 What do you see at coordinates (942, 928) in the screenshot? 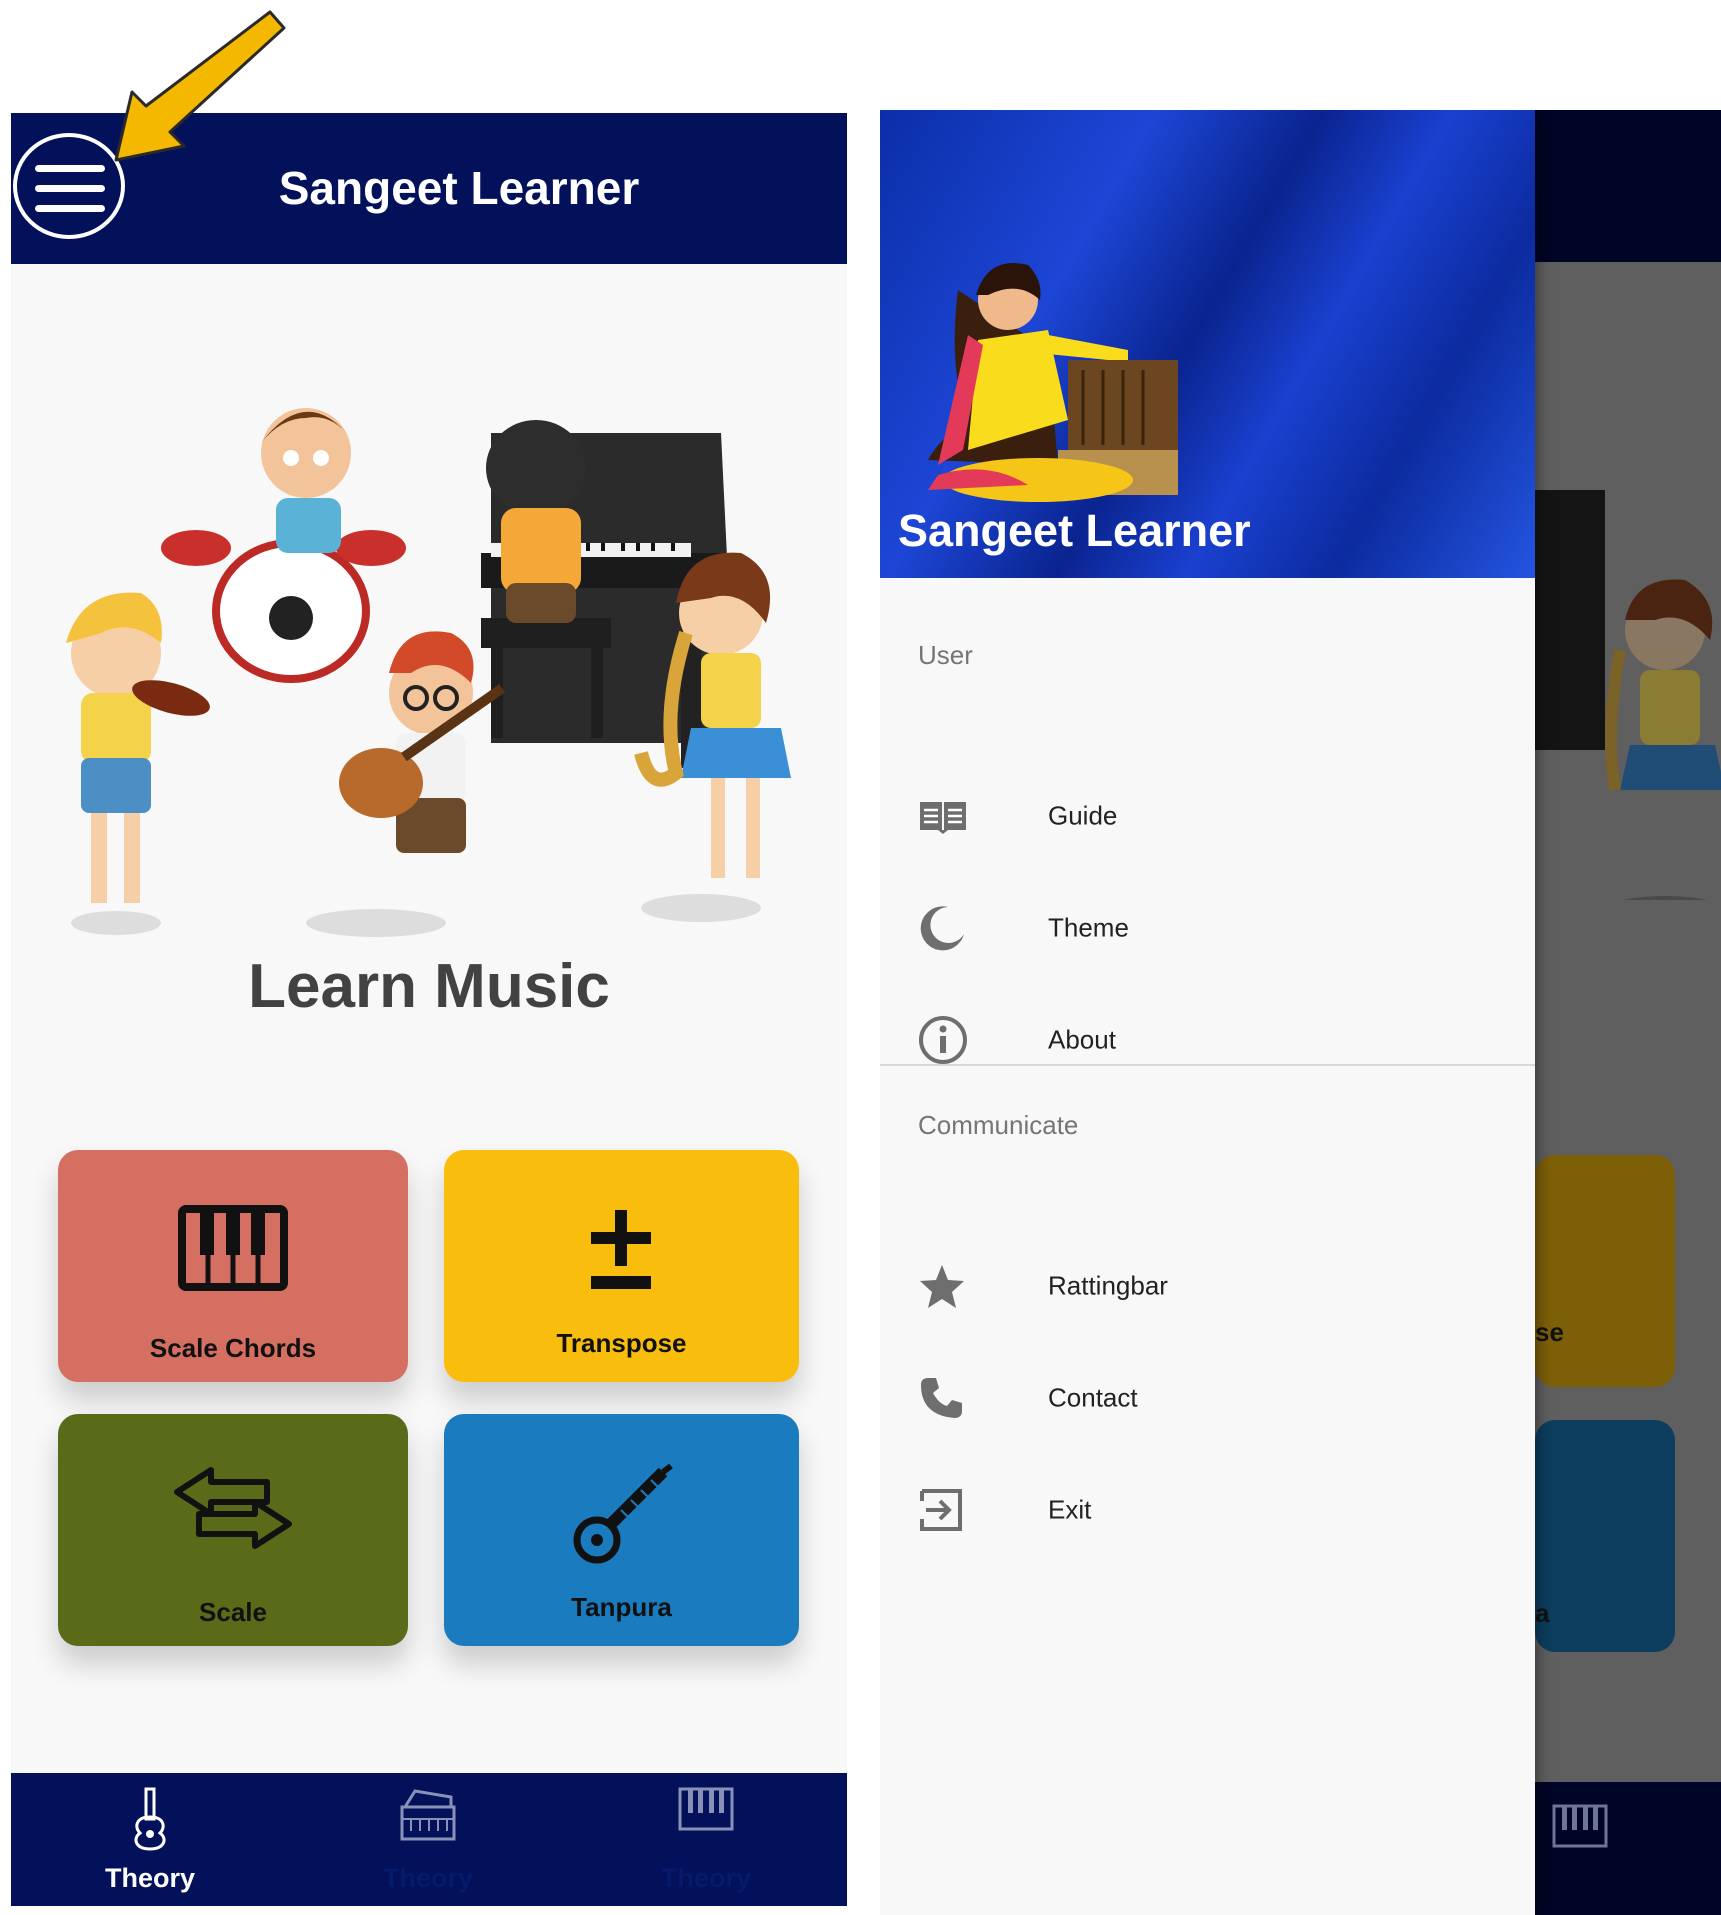
I see `moon-icon` at bounding box center [942, 928].